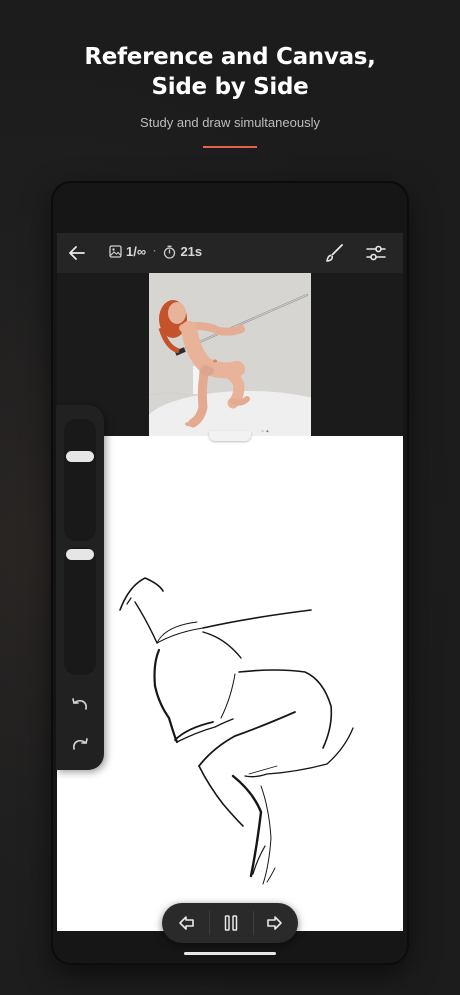 The height and width of the screenshot is (995, 460). I want to click on arrow-left-box-icon, so click(186, 923).